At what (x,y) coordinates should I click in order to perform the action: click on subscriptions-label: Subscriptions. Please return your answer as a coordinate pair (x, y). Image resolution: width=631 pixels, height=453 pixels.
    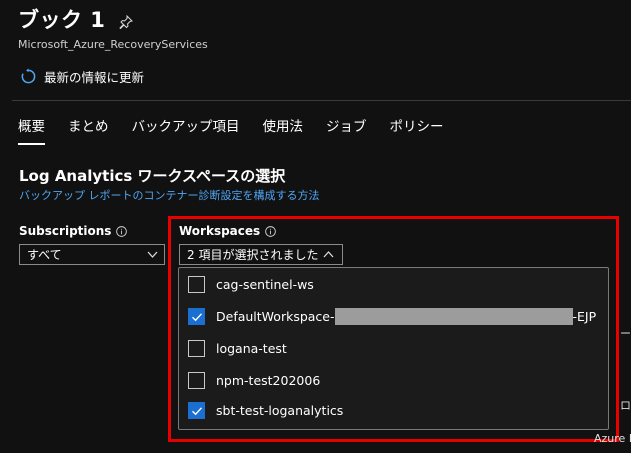
    Looking at the image, I should click on (73, 231).